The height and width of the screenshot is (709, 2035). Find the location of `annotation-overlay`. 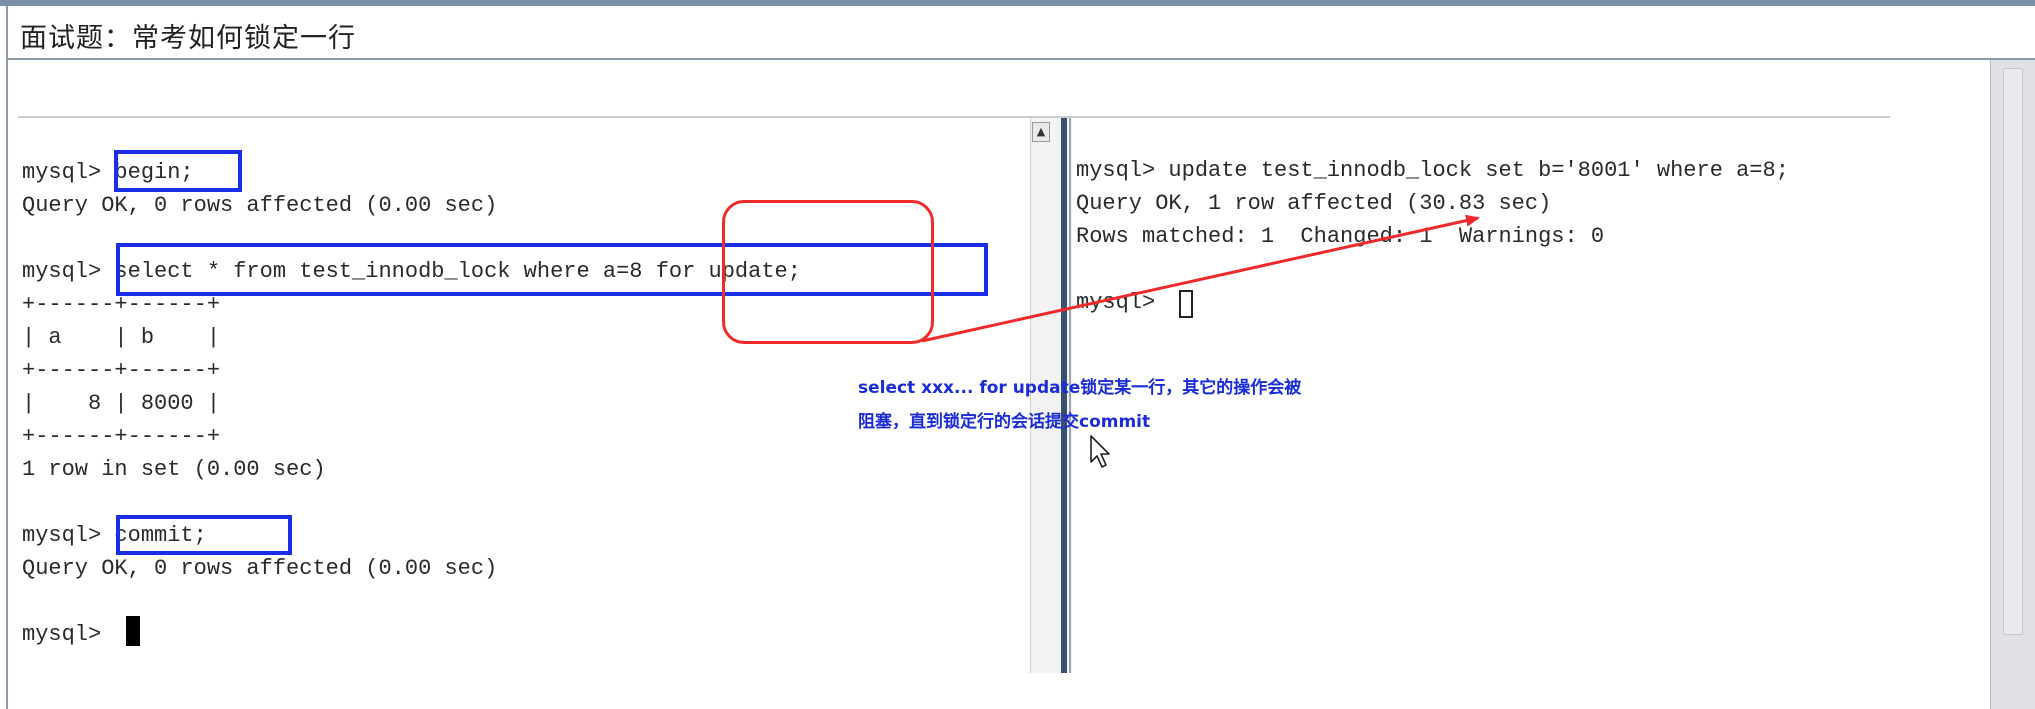

annotation-overlay is located at coordinates (1200, 341).